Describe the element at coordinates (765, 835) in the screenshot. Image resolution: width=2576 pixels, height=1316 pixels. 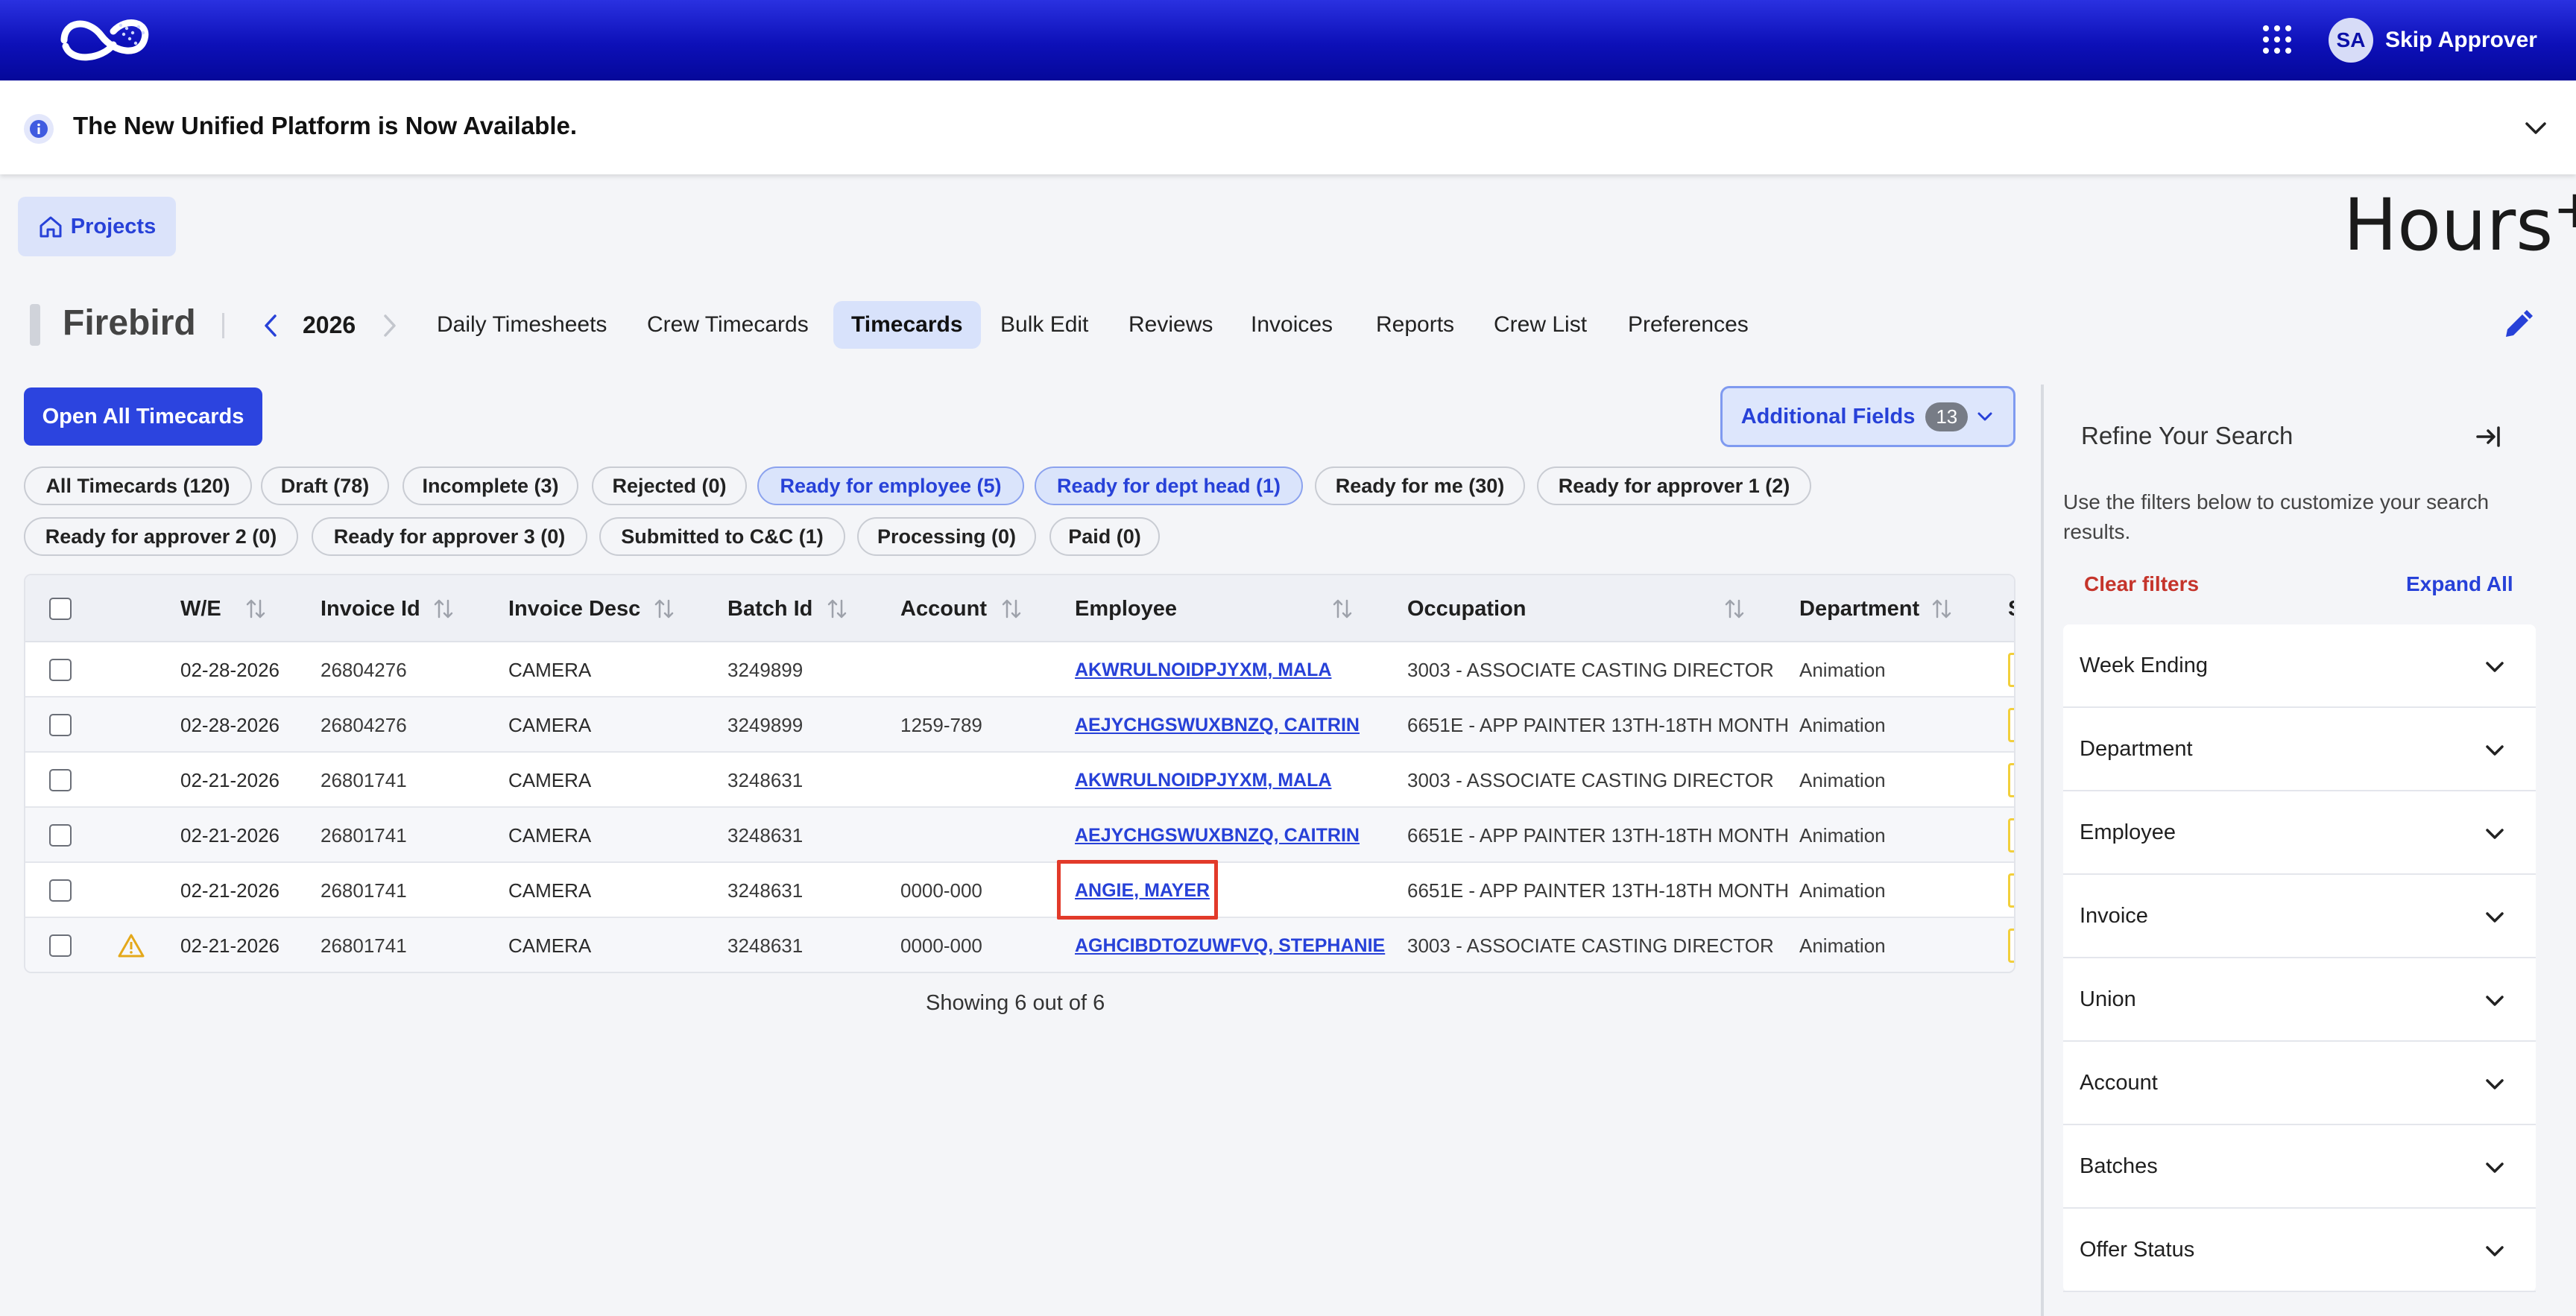
I see `cell-batch-id: 3248631` at that location.